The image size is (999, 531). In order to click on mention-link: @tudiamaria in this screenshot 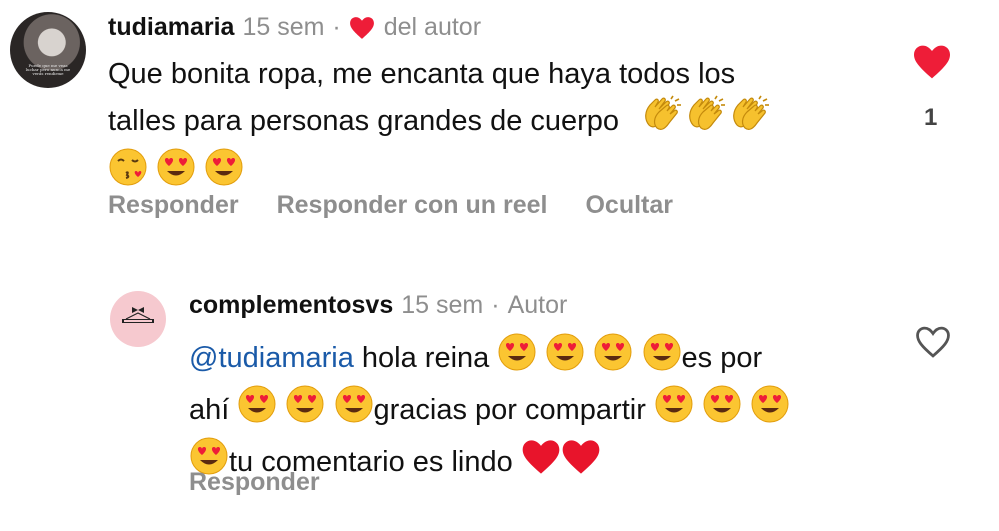, I will do `click(271, 358)`.